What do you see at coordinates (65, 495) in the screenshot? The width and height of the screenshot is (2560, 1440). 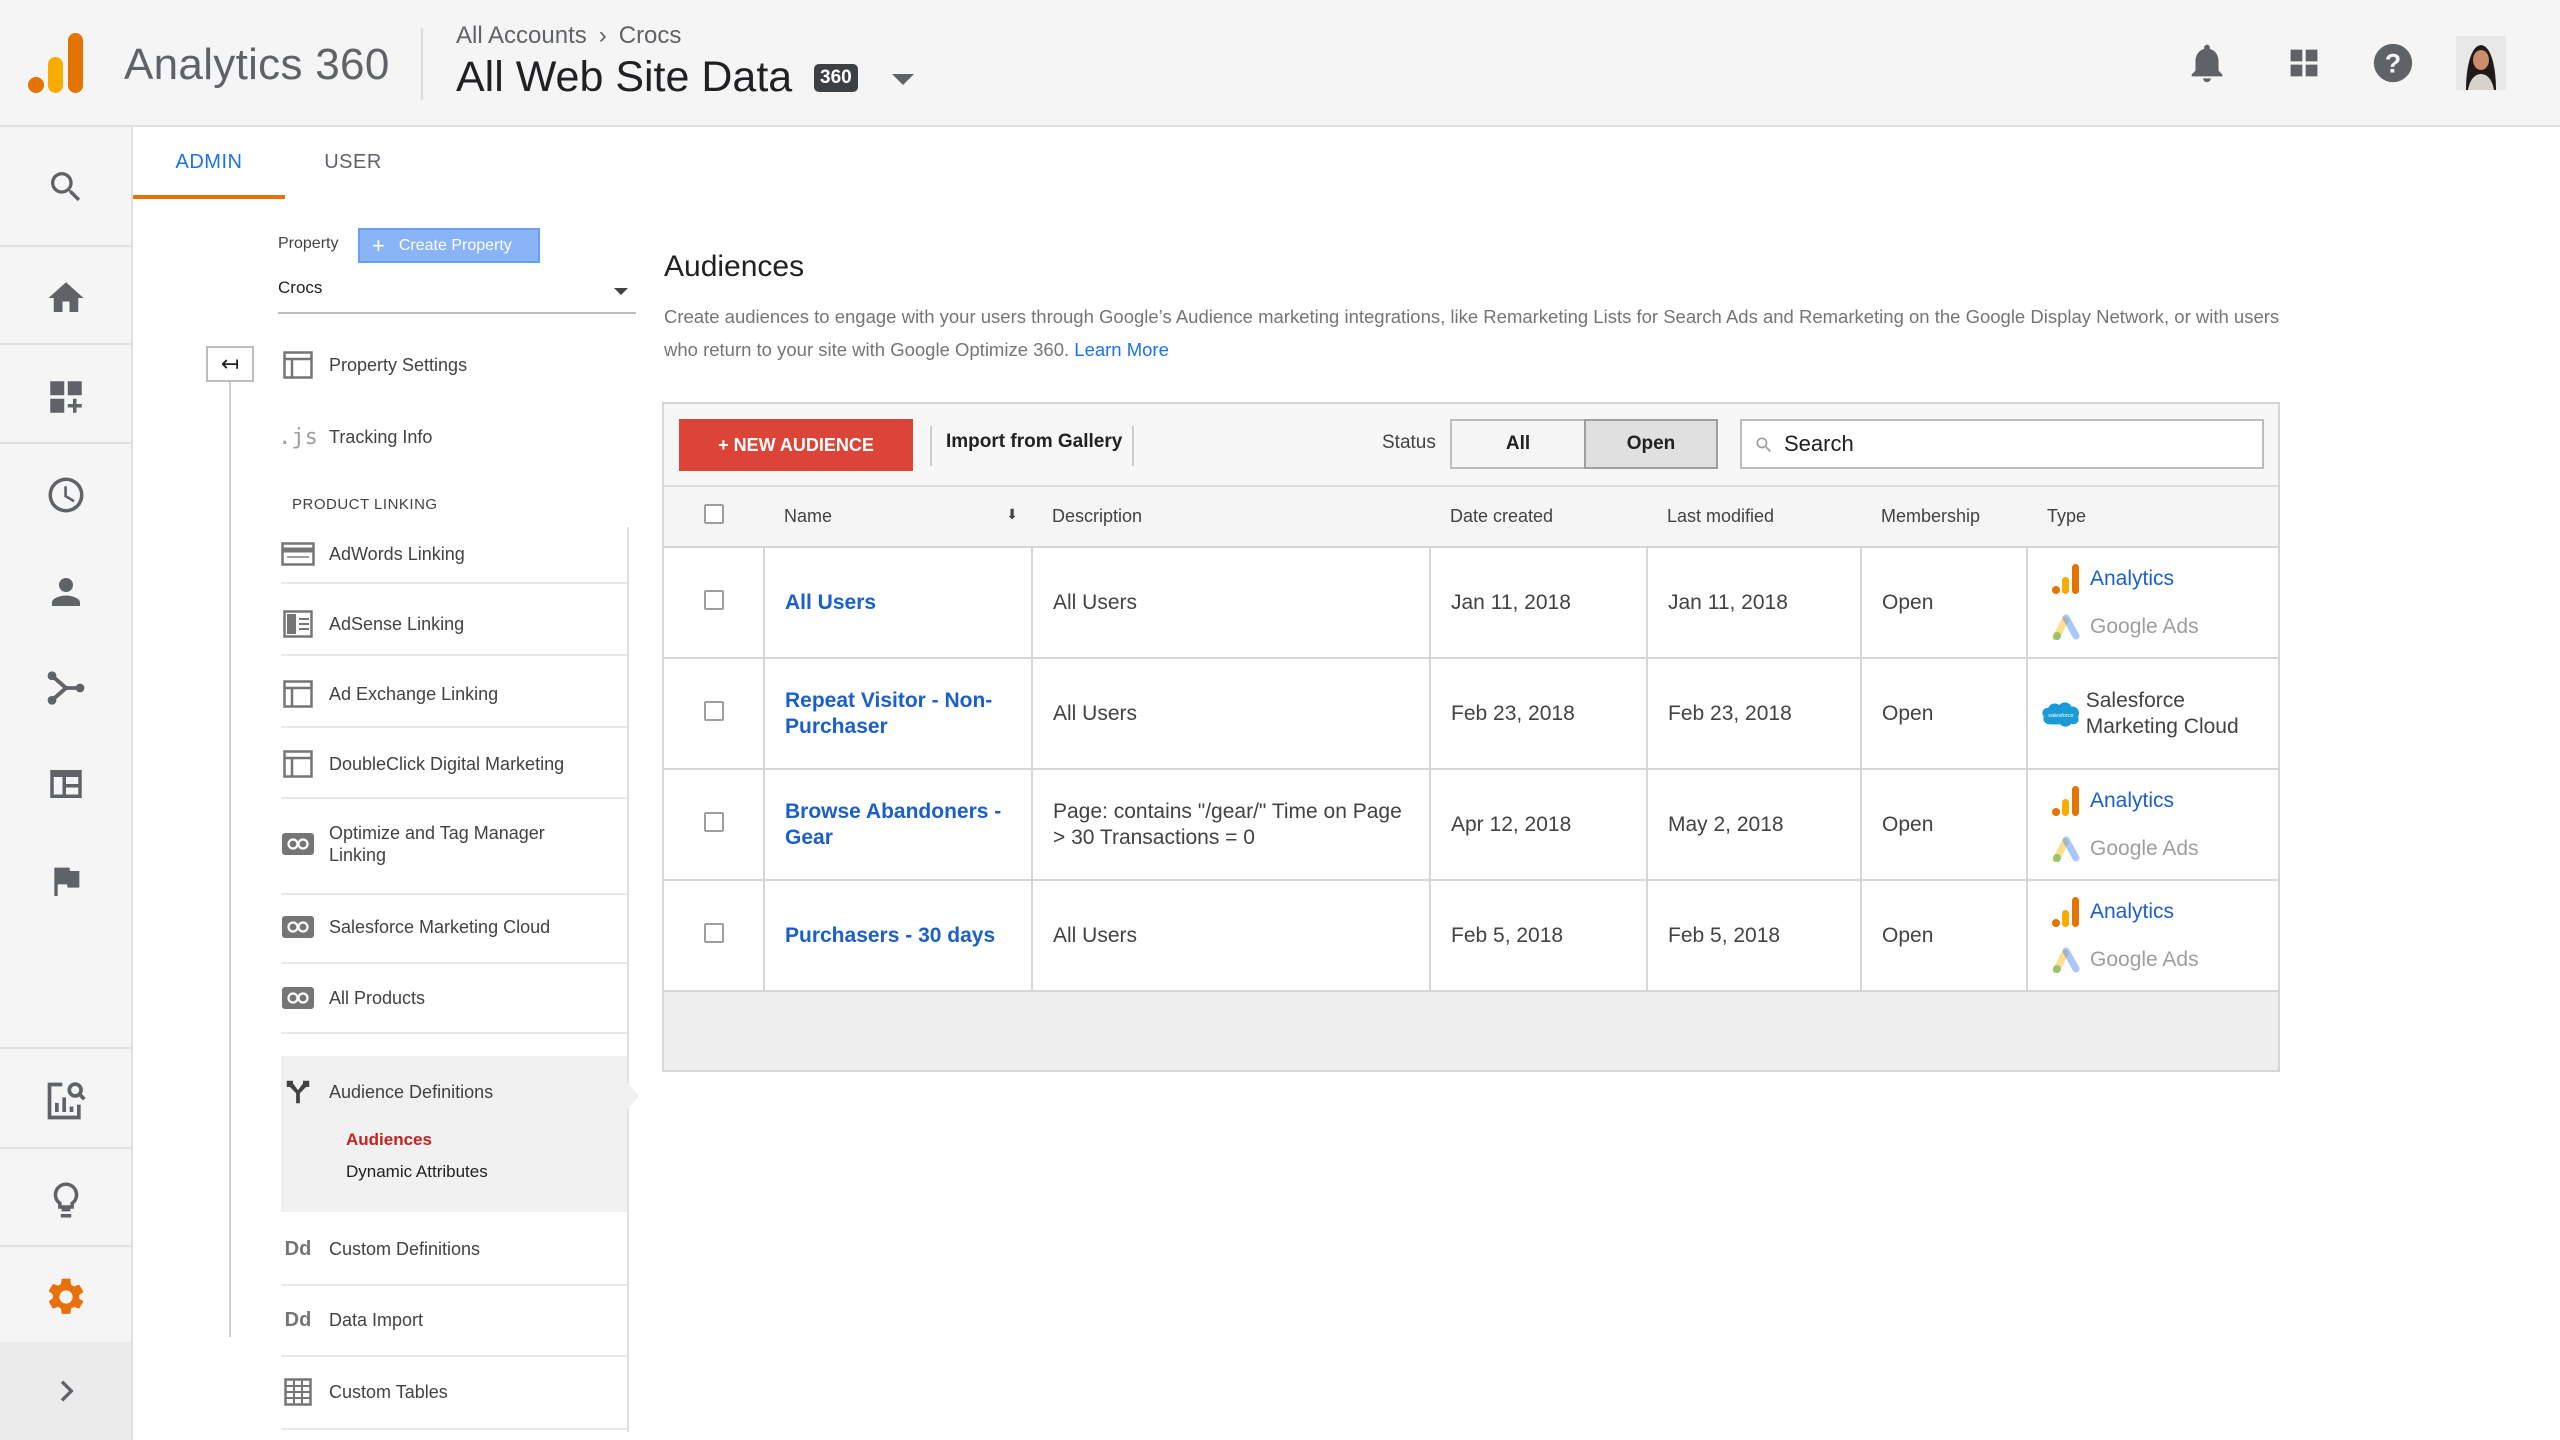 I see `rail-realtime` at bounding box center [65, 495].